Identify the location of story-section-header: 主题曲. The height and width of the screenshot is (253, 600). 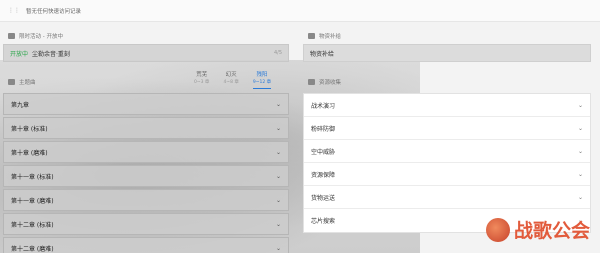
(22, 82).